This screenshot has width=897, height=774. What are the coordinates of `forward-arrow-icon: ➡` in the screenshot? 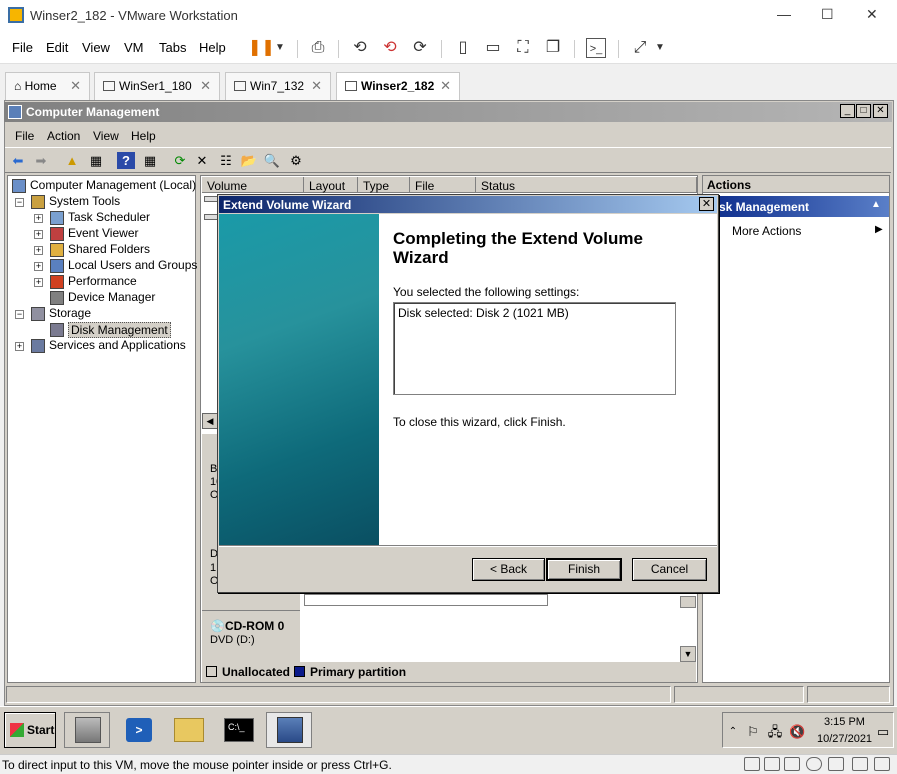 It's located at (41, 160).